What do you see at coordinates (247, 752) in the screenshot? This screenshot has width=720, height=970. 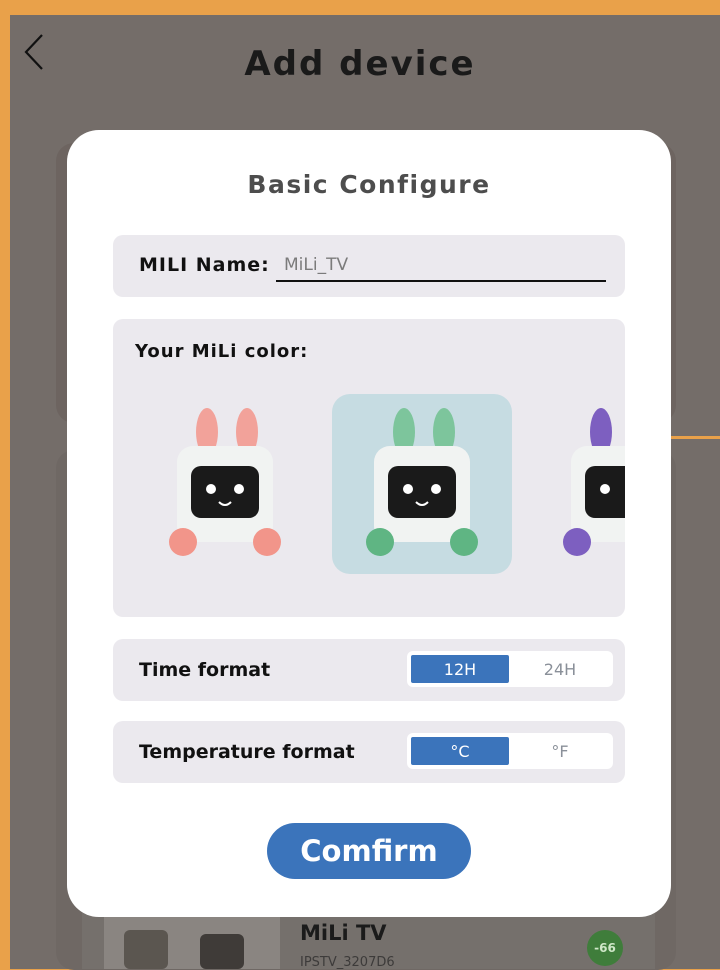 I see `temperature-format-label: Temperature format` at bounding box center [247, 752].